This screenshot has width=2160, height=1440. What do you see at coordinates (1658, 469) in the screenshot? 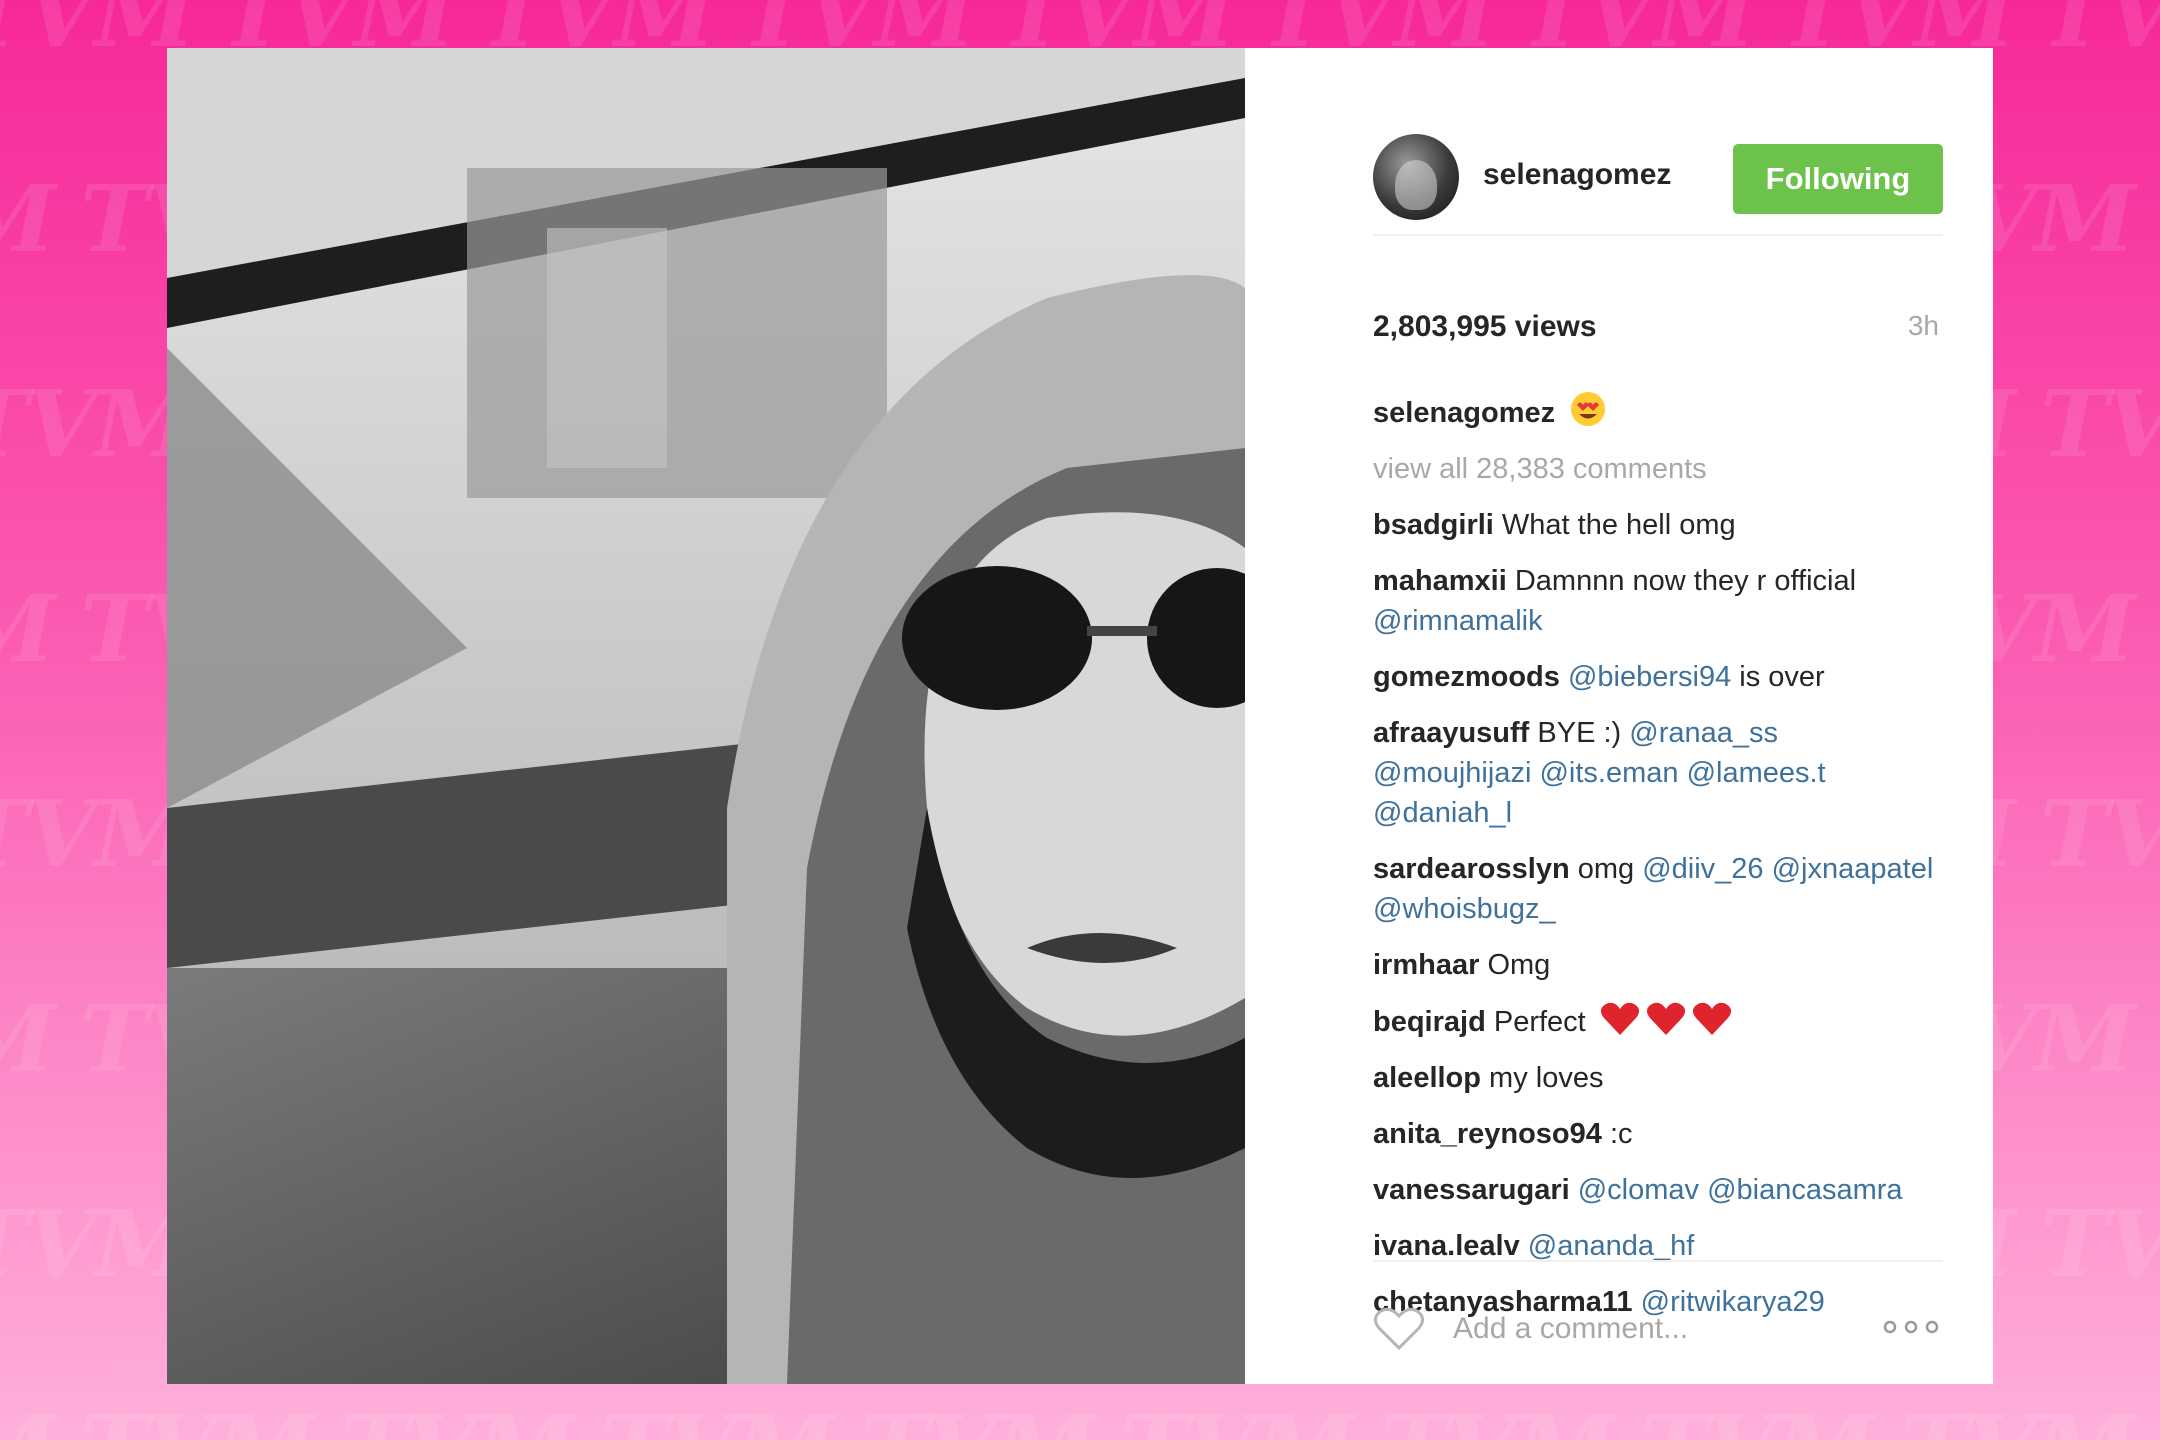
I see `view-all-comments-link: view all 28,383 comments` at bounding box center [1658, 469].